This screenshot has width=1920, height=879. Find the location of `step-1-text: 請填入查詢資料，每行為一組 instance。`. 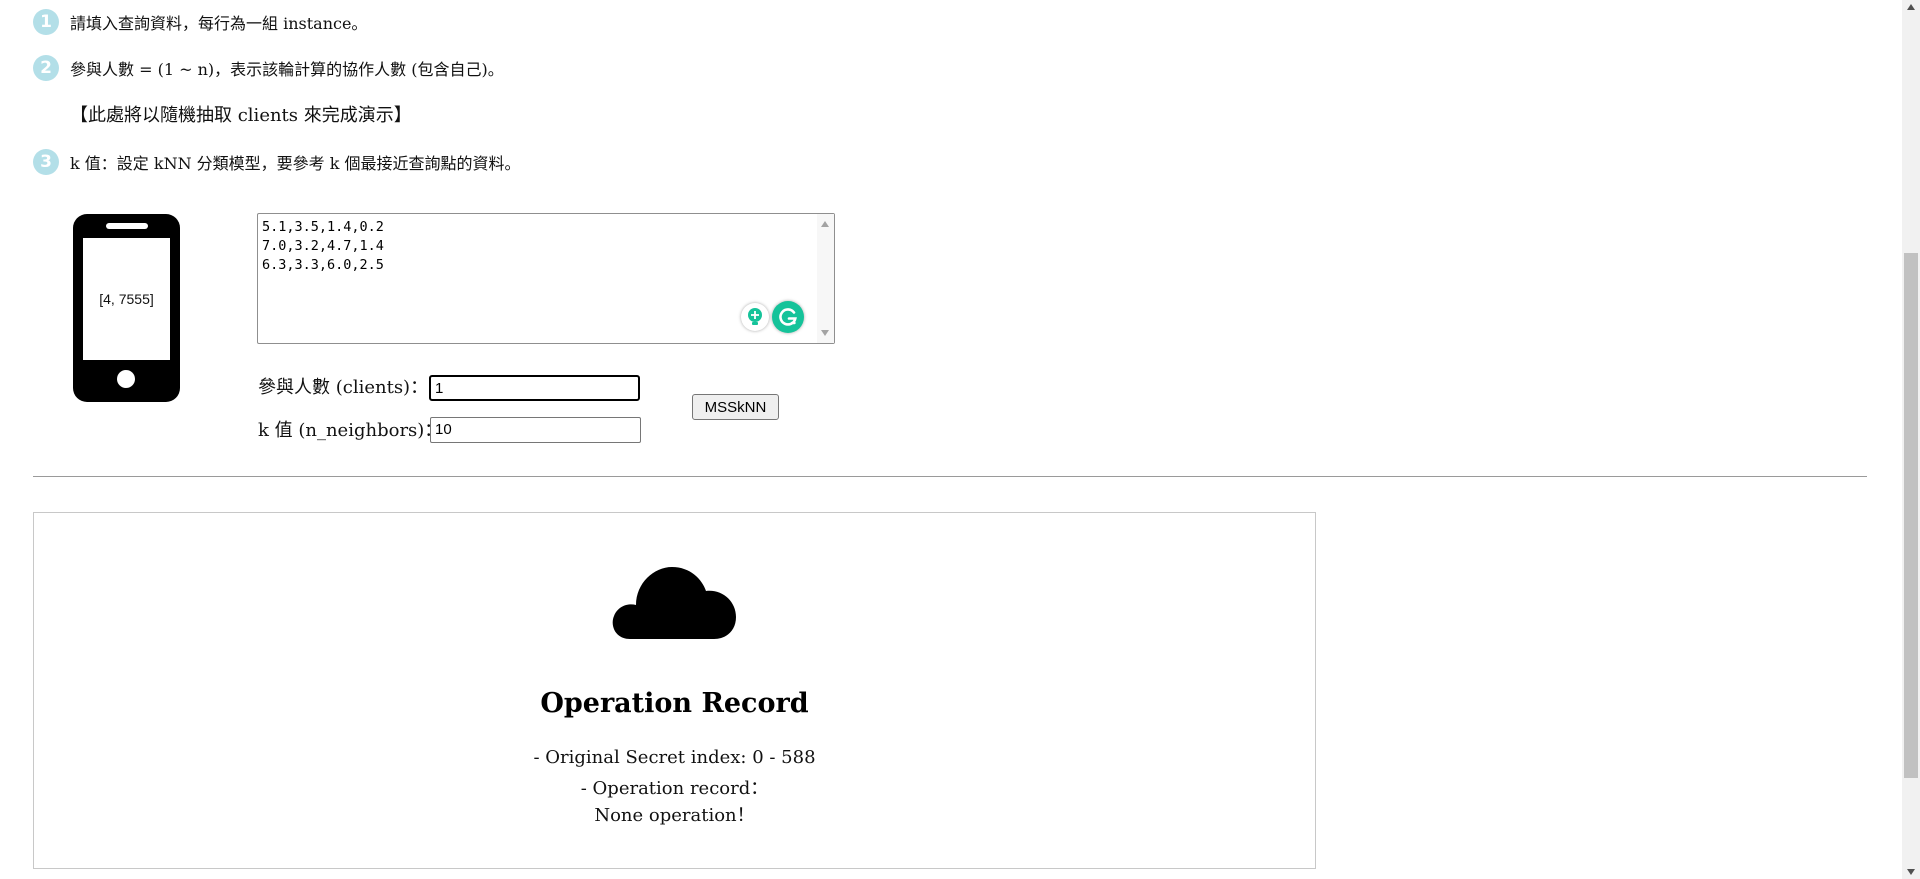

step-1-text: 請填入查詢資料，每行為一組 instance。 is located at coordinates (219, 23).